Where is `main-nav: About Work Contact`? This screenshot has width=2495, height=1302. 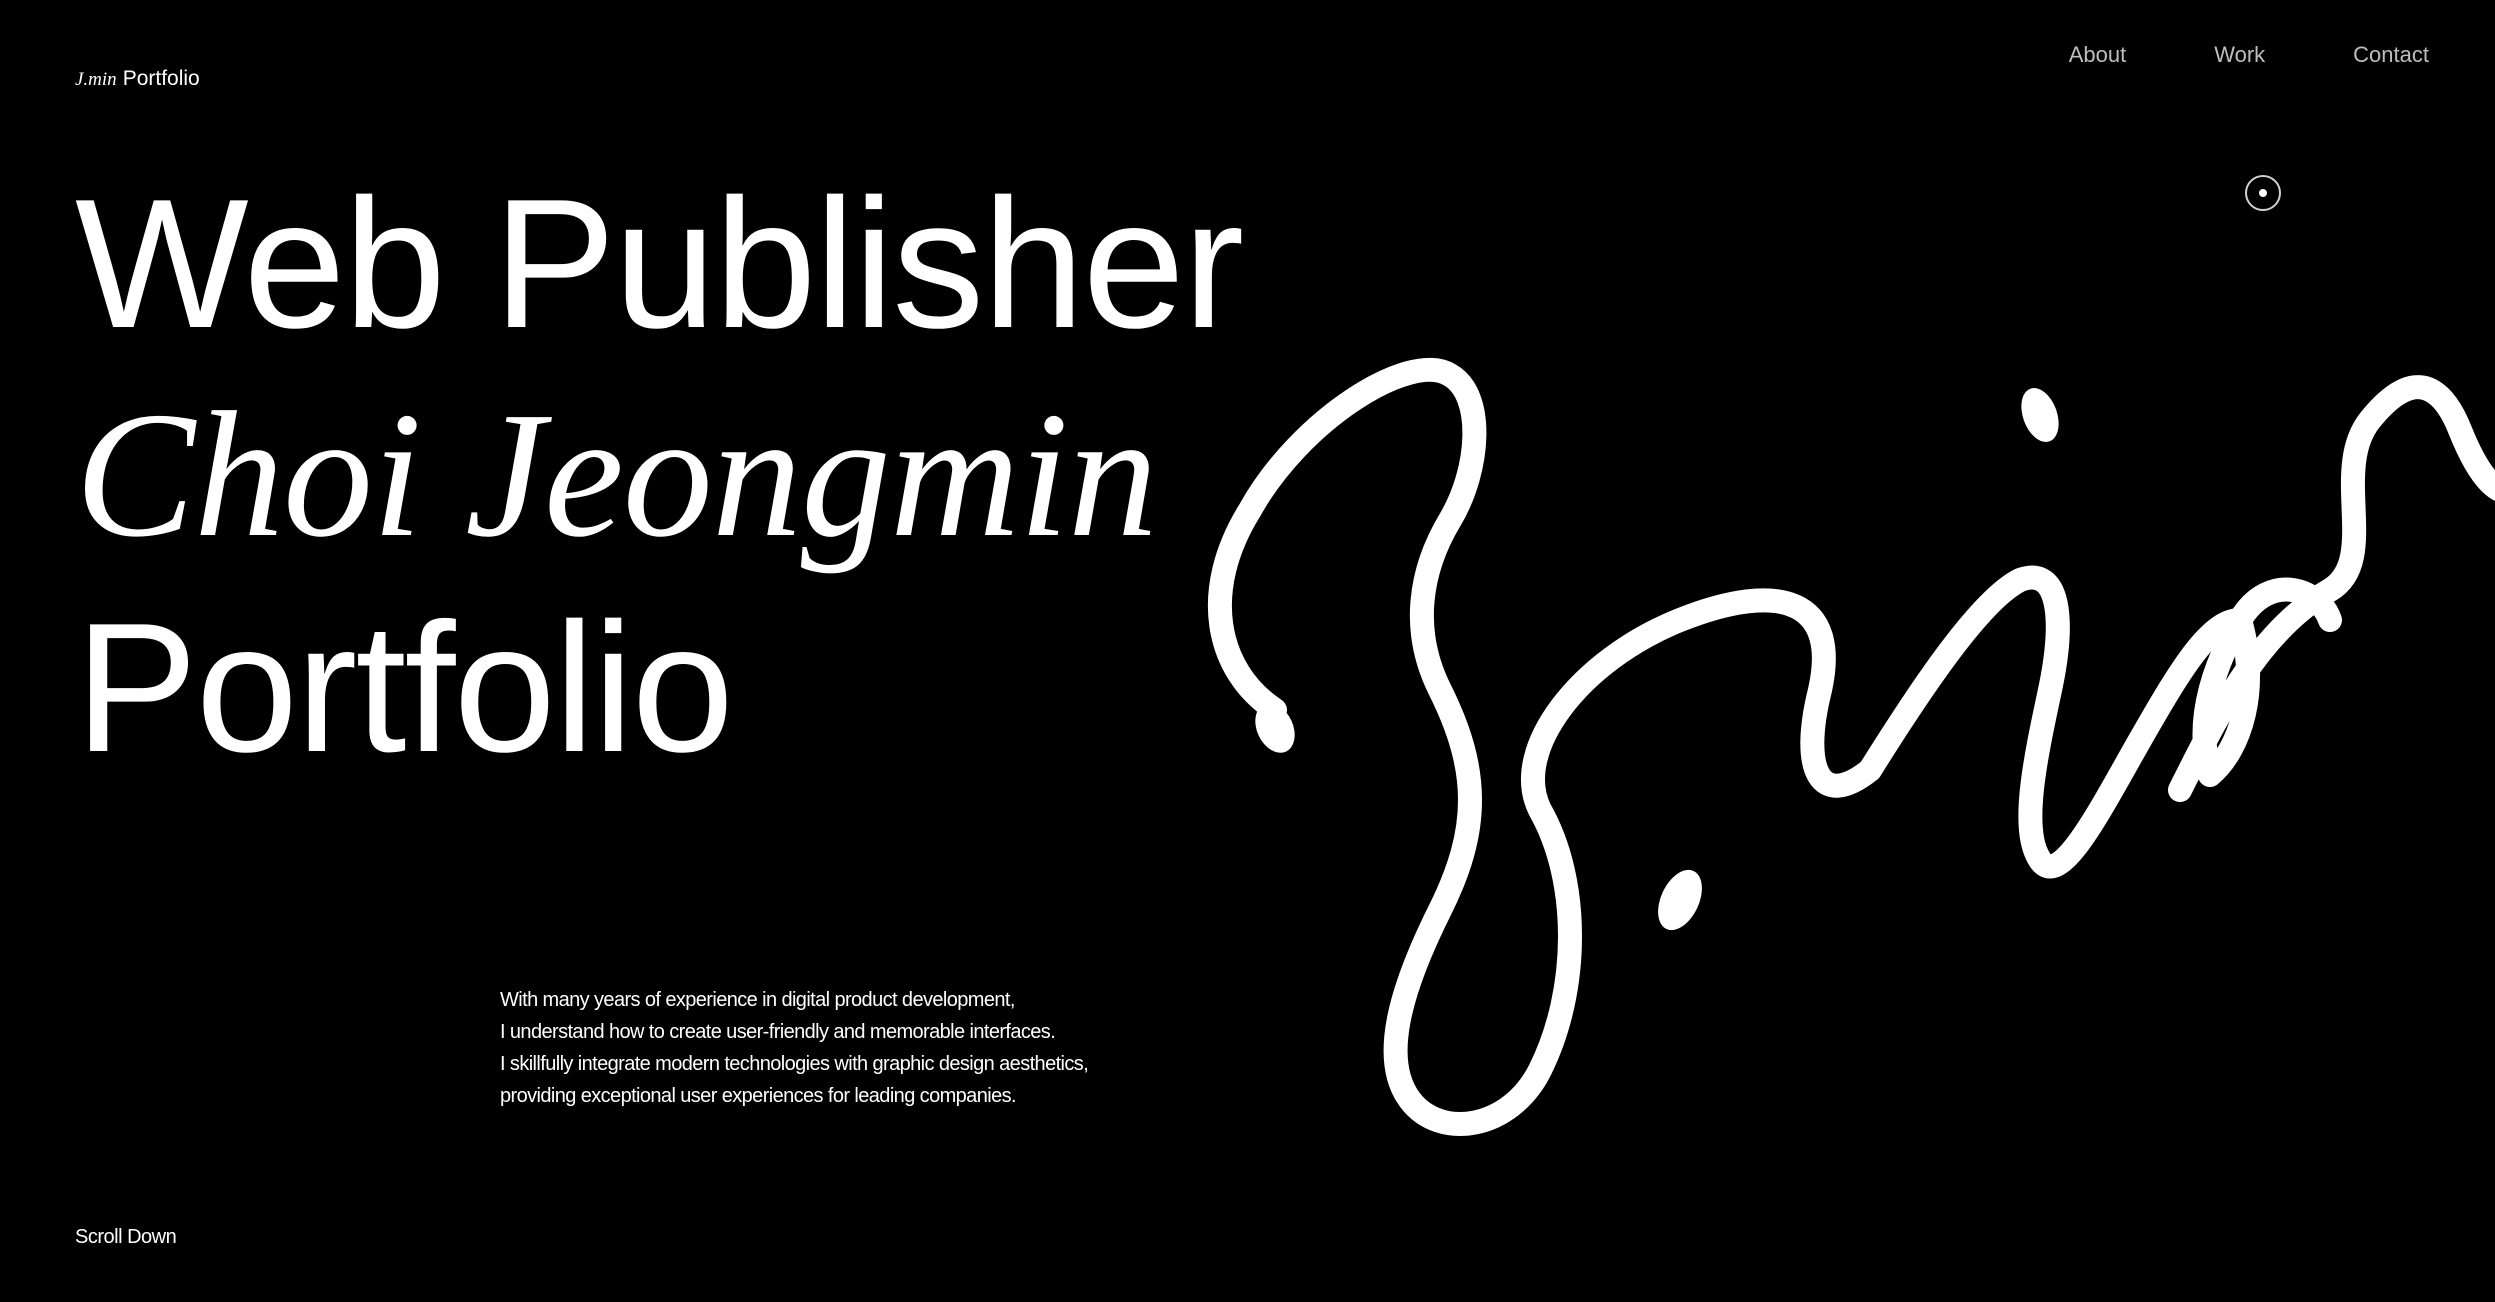
main-nav: About Work Contact is located at coordinates (2249, 55).